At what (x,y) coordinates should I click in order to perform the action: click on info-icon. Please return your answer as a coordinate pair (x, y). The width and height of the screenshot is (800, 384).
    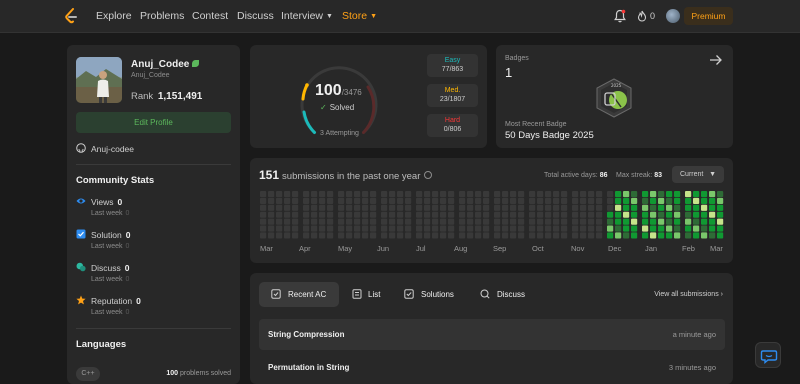
    Looking at the image, I should click on (428, 175).